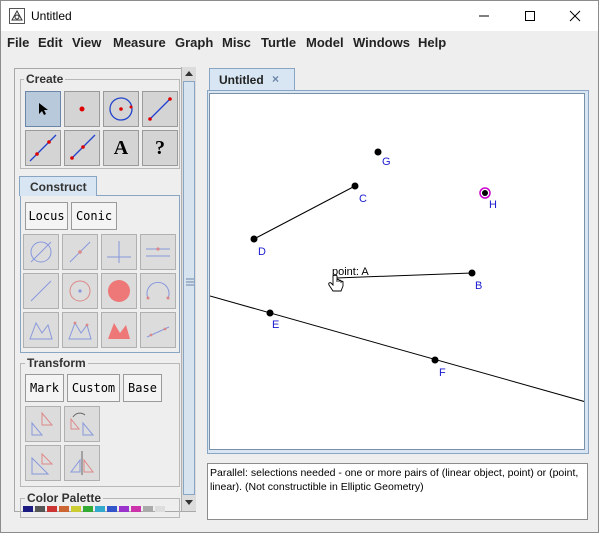 Image resolution: width=599 pixels, height=533 pixels. I want to click on arrow-select-icon, so click(43, 109).